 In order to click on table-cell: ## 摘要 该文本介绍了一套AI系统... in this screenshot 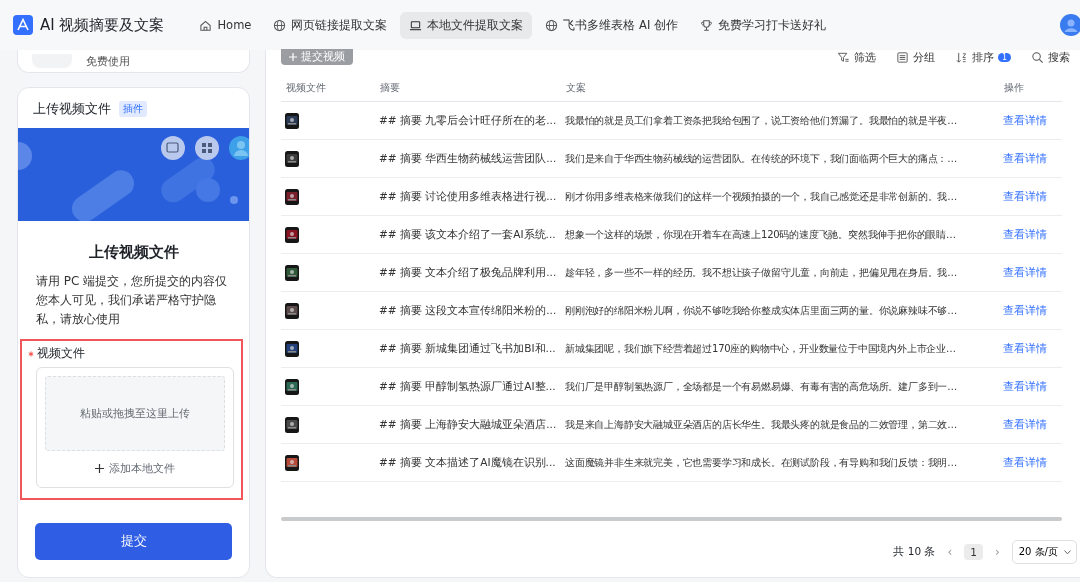, I will do `click(468, 235)`.